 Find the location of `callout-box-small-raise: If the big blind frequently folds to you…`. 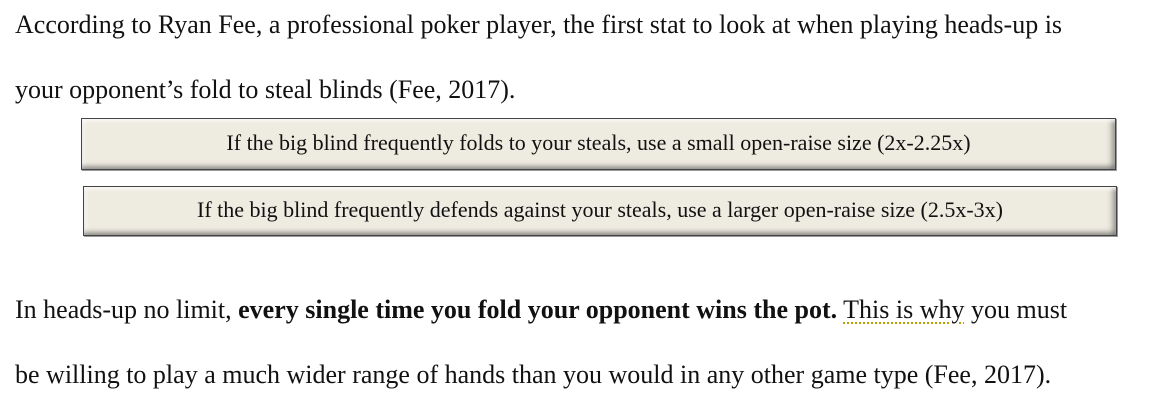

callout-box-small-raise: If the big blind frequently folds to you… is located at coordinates (598, 144).